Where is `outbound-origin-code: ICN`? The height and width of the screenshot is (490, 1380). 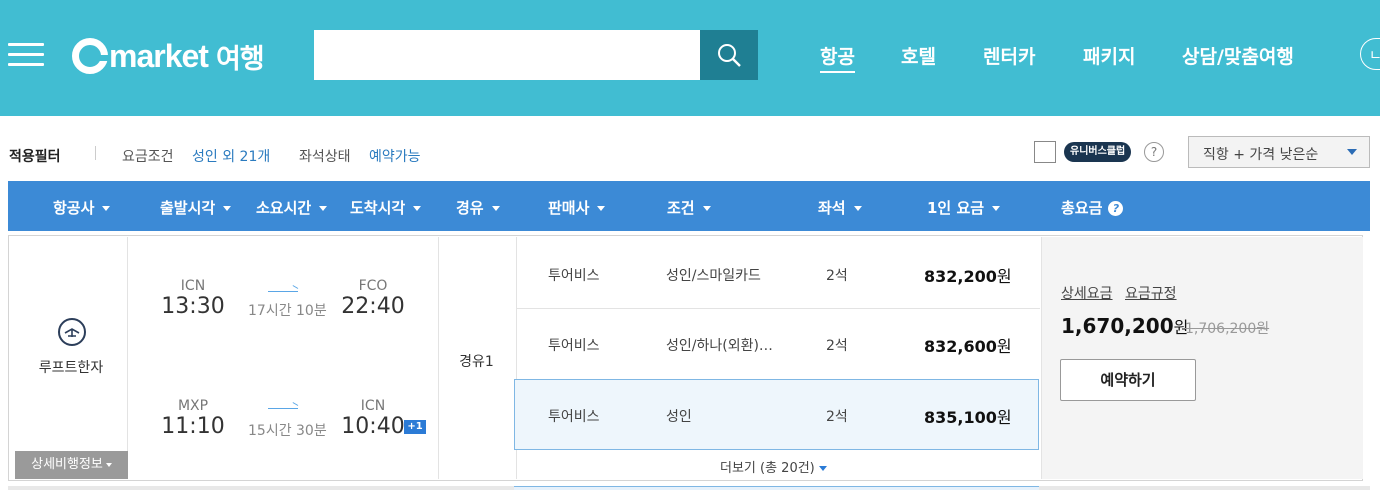 outbound-origin-code: ICN is located at coordinates (193, 286).